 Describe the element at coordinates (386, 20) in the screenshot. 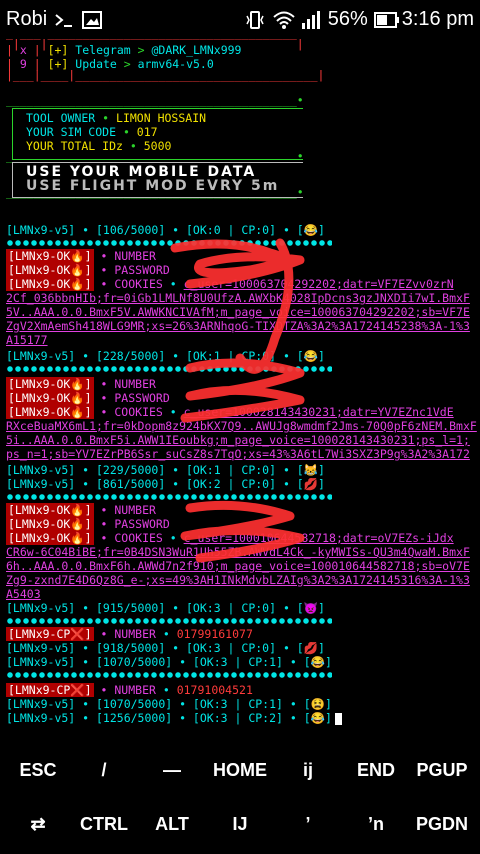

I see `battery-icon` at that location.